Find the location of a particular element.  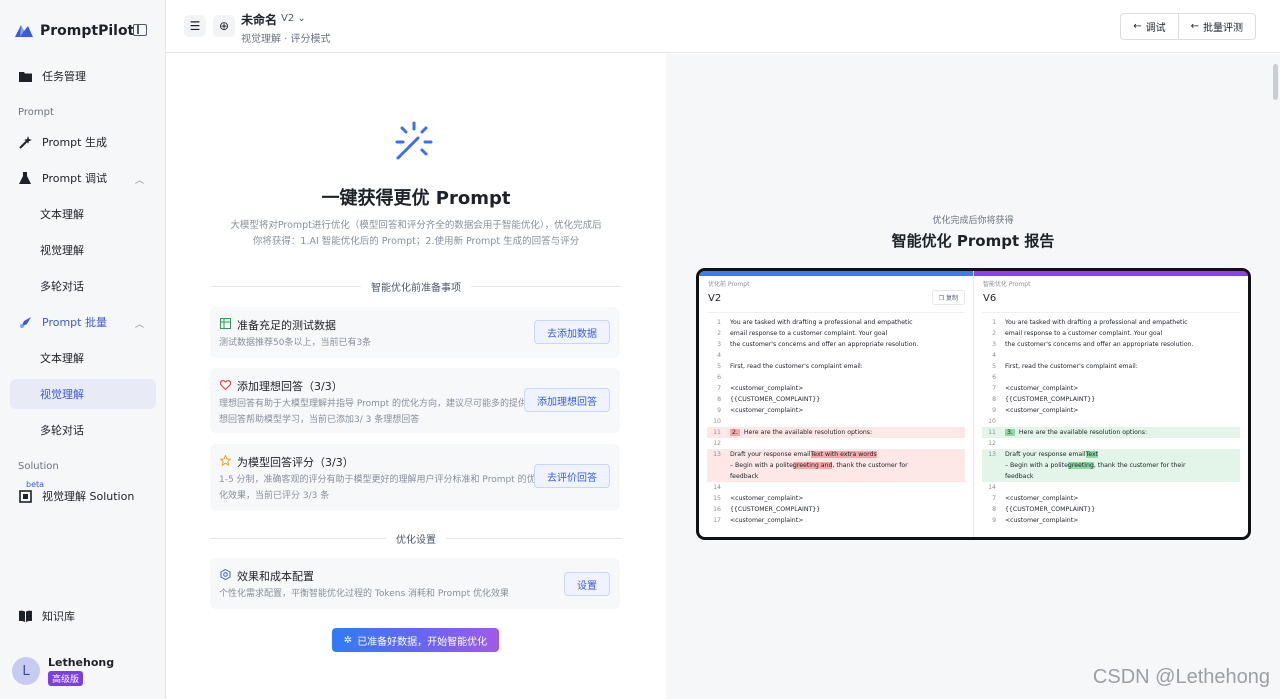

code-line: 7 <customer_complaint> is located at coordinates (1111, 498).